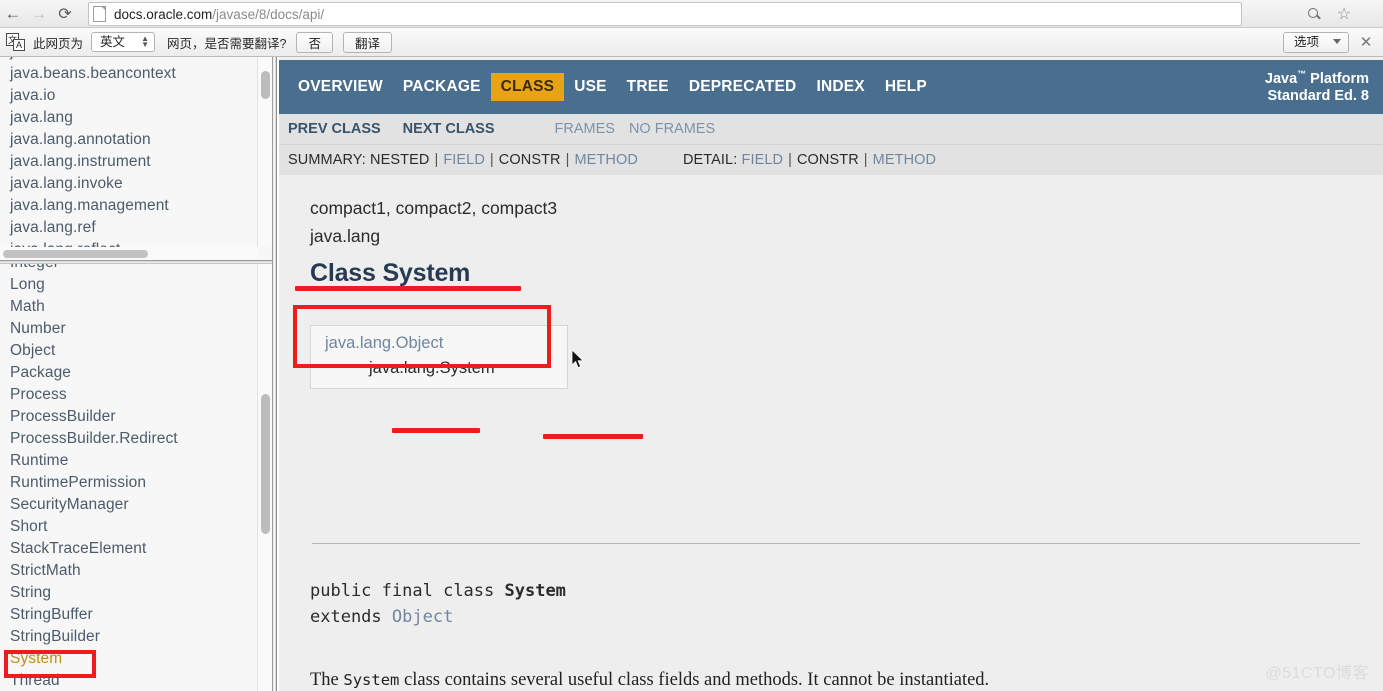 The image size is (1383, 691). I want to click on address-bar: docs.oracle.com/javase/8/docs/api/, so click(665, 14).